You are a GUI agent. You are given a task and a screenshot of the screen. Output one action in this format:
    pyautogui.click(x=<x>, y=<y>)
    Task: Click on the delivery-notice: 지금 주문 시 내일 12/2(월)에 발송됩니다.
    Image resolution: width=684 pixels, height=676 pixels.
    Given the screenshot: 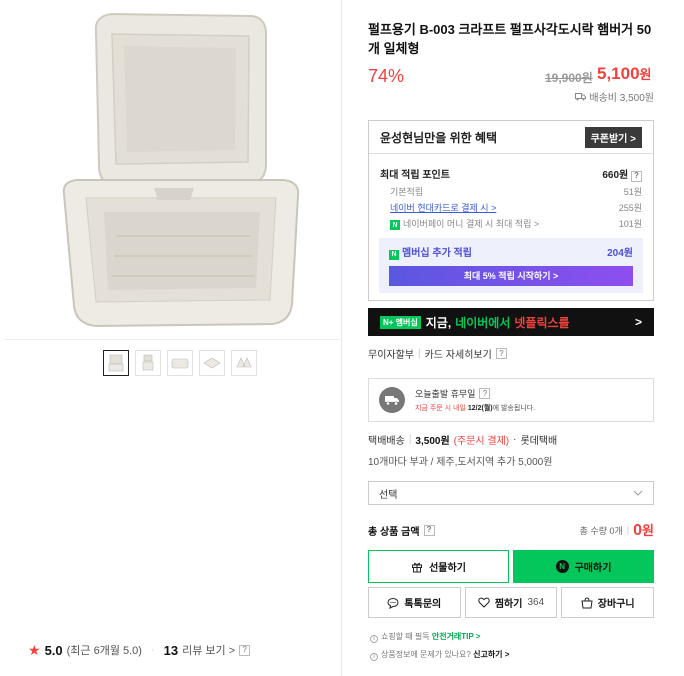 What is the action you would take?
    pyautogui.click(x=475, y=408)
    